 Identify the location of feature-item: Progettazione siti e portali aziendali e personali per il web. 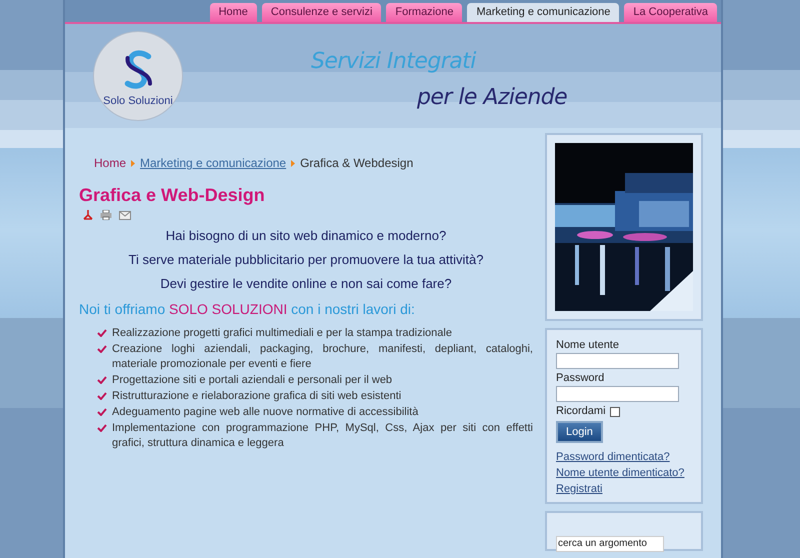
(253, 380).